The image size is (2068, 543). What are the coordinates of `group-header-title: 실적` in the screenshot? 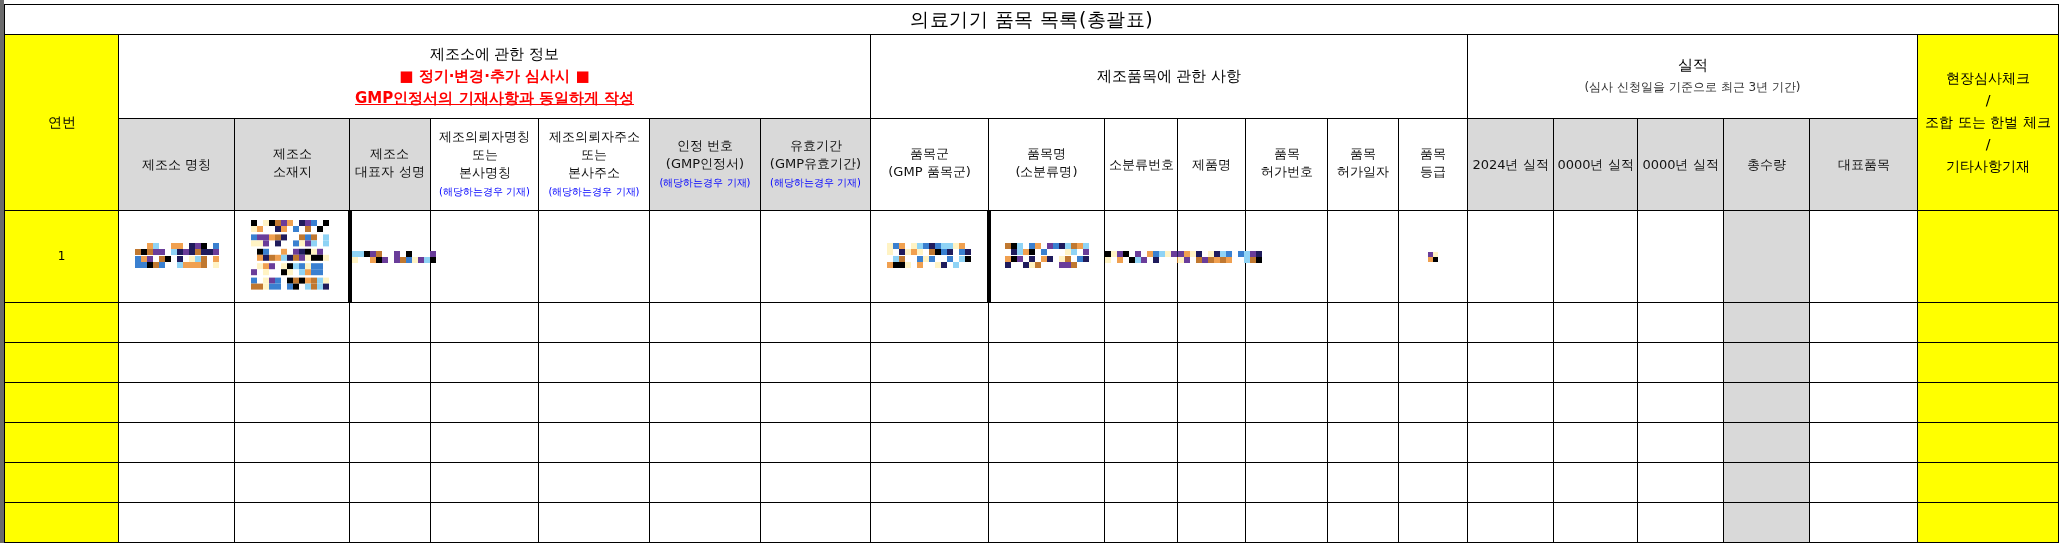 It's located at (1692, 65).